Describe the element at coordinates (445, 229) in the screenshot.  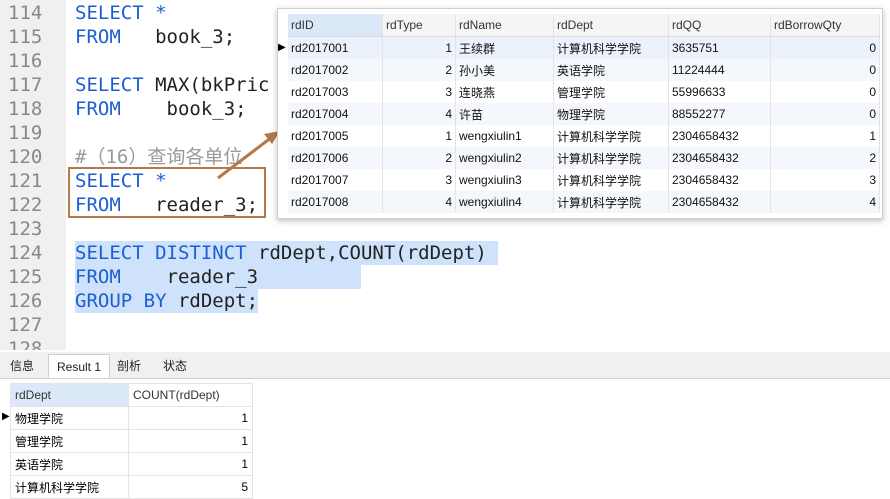
I see `code-line: 123` at that location.